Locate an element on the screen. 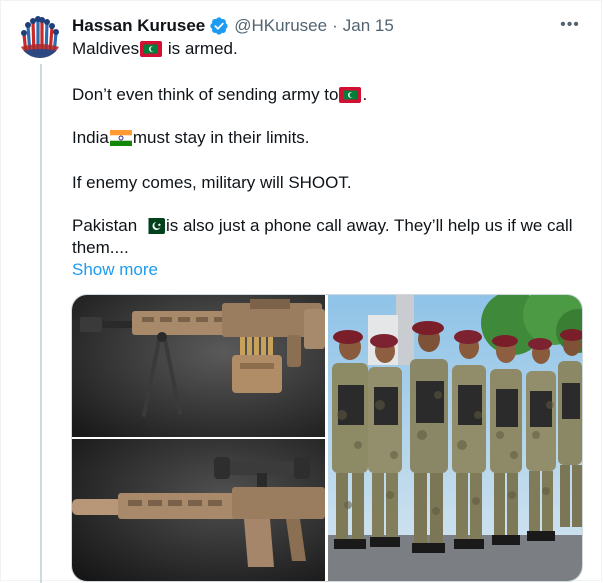  text: must stay in their limits. is located at coordinates (221, 137).